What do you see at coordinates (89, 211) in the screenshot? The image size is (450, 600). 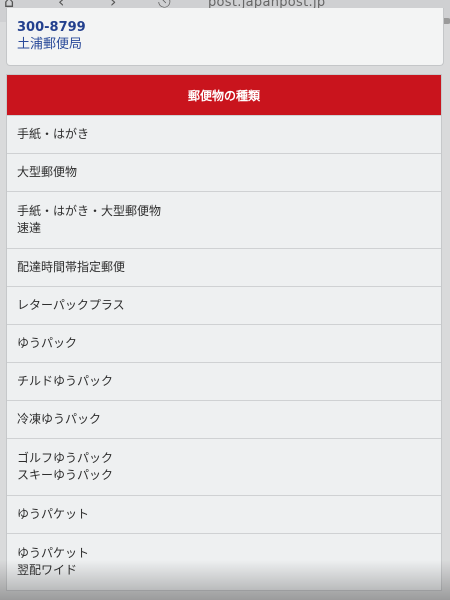 I see `list-item-label: 手紙・はがき・大型郵便物` at bounding box center [89, 211].